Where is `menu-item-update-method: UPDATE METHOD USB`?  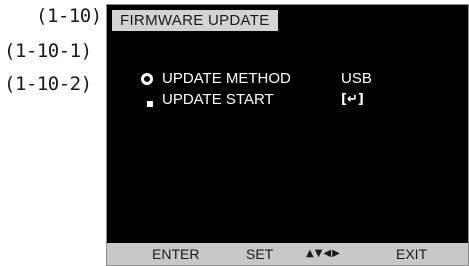 menu-item-update-method: UPDATE METHOD USB is located at coordinates (291, 79).